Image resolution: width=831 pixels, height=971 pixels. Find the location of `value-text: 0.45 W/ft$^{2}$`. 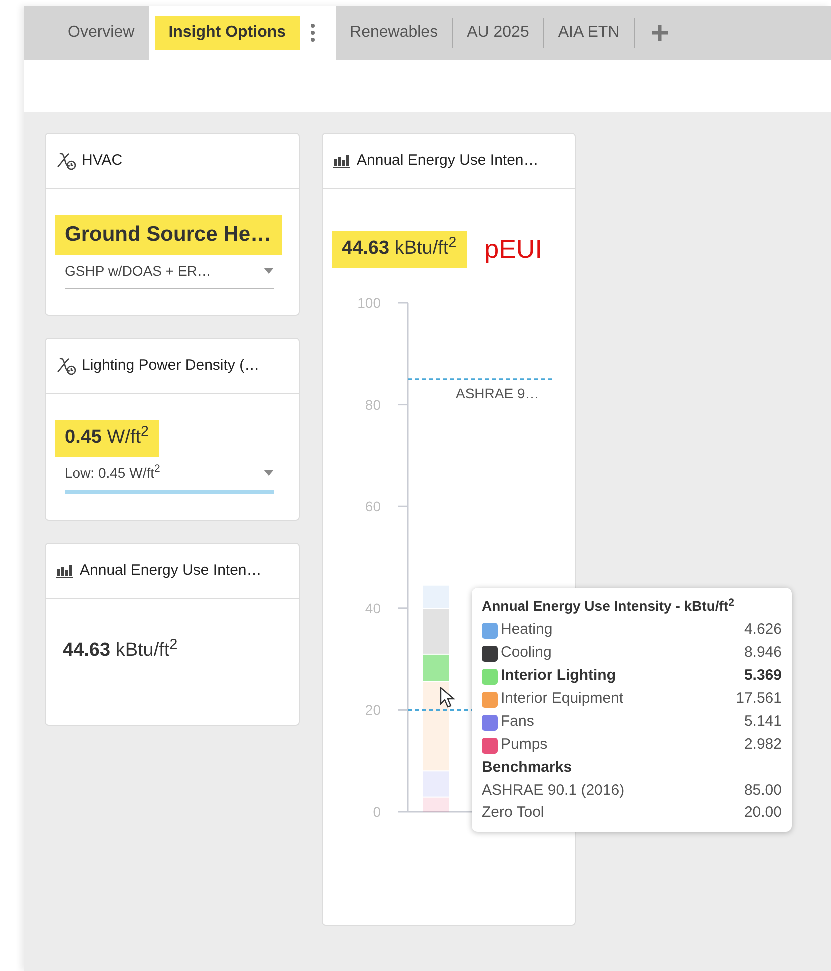

value-text: 0.45 W/ft$^{2}$ is located at coordinates (107, 438).